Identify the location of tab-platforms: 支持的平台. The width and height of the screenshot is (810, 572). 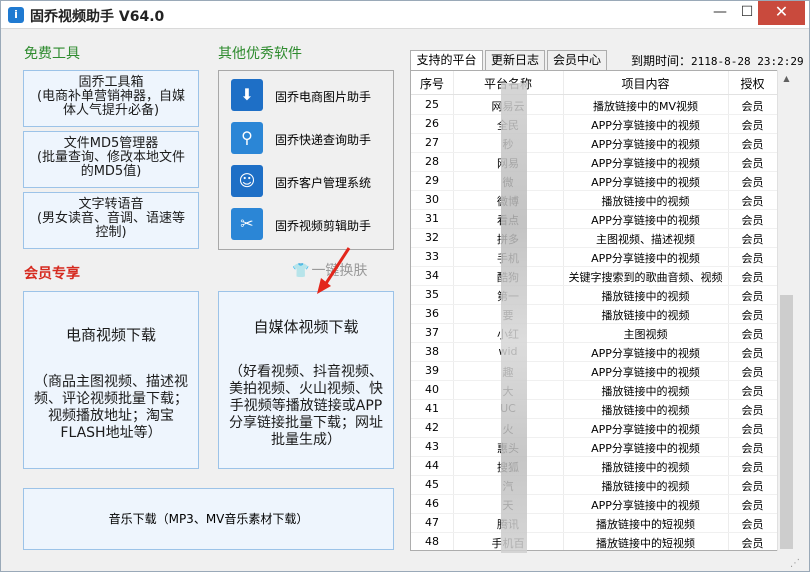
(446, 60).